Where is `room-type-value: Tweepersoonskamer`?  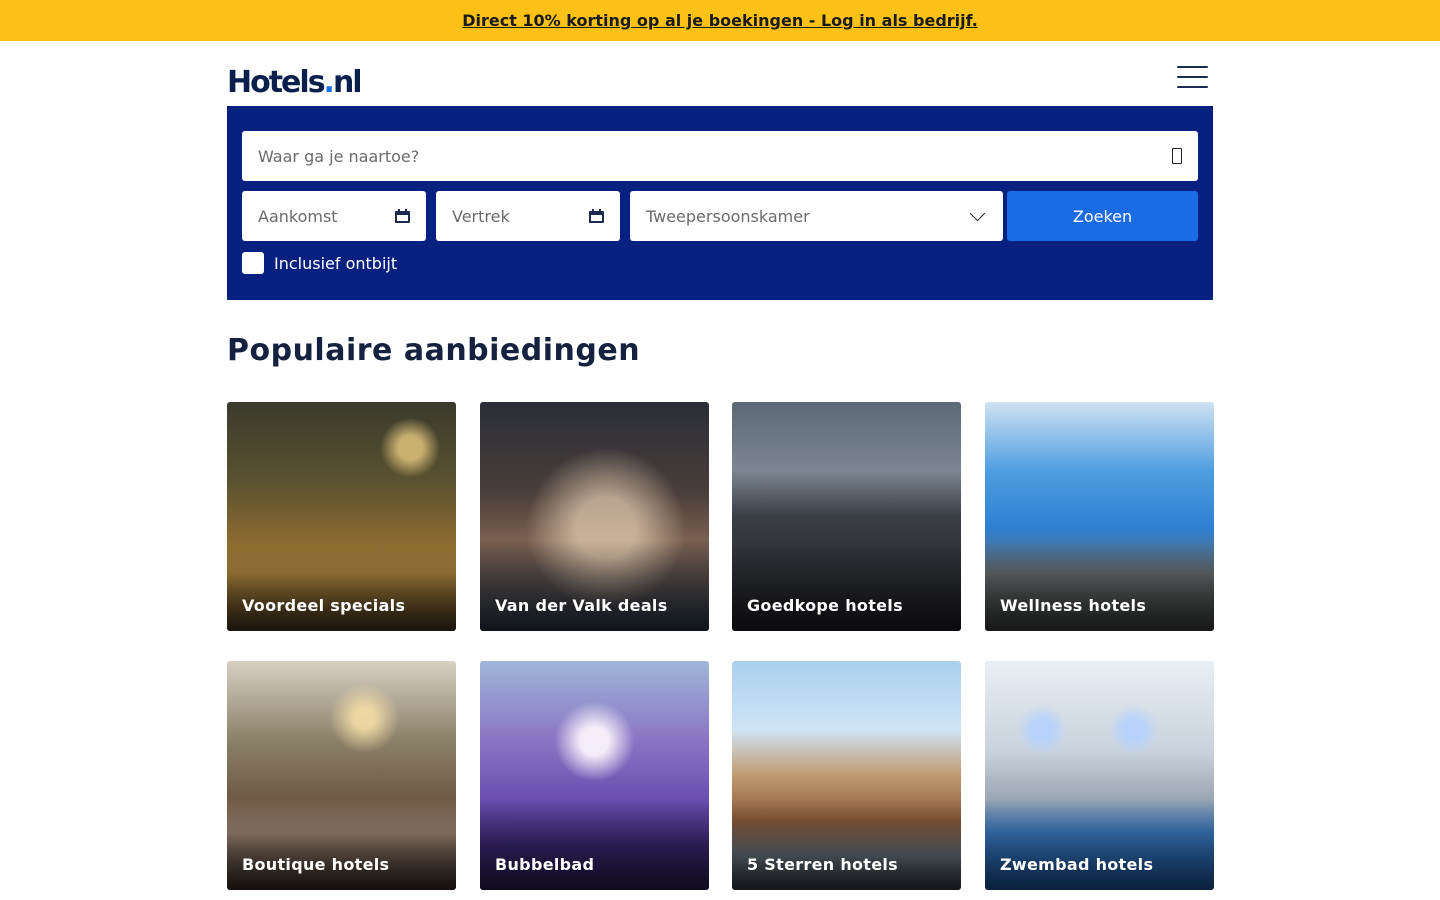
room-type-value: Tweepersoonskamer is located at coordinates (728, 216).